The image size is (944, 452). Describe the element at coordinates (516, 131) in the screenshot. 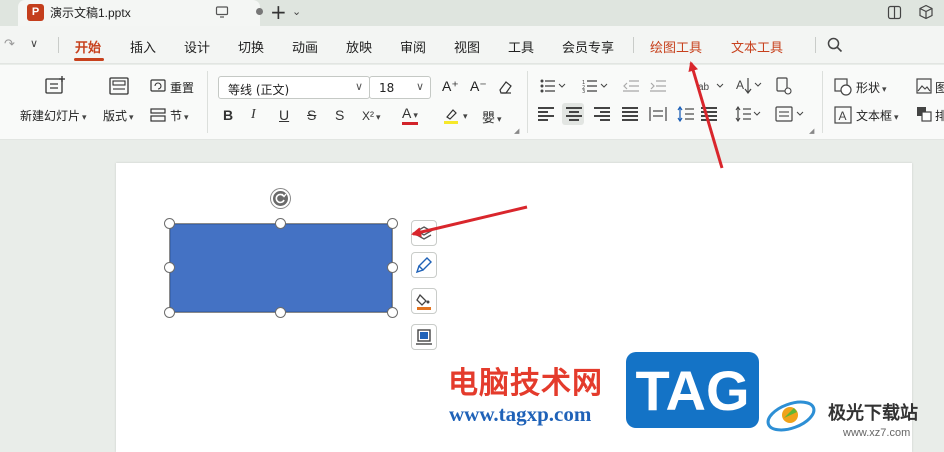

I see `font-dialog-launcher: ◢` at that location.